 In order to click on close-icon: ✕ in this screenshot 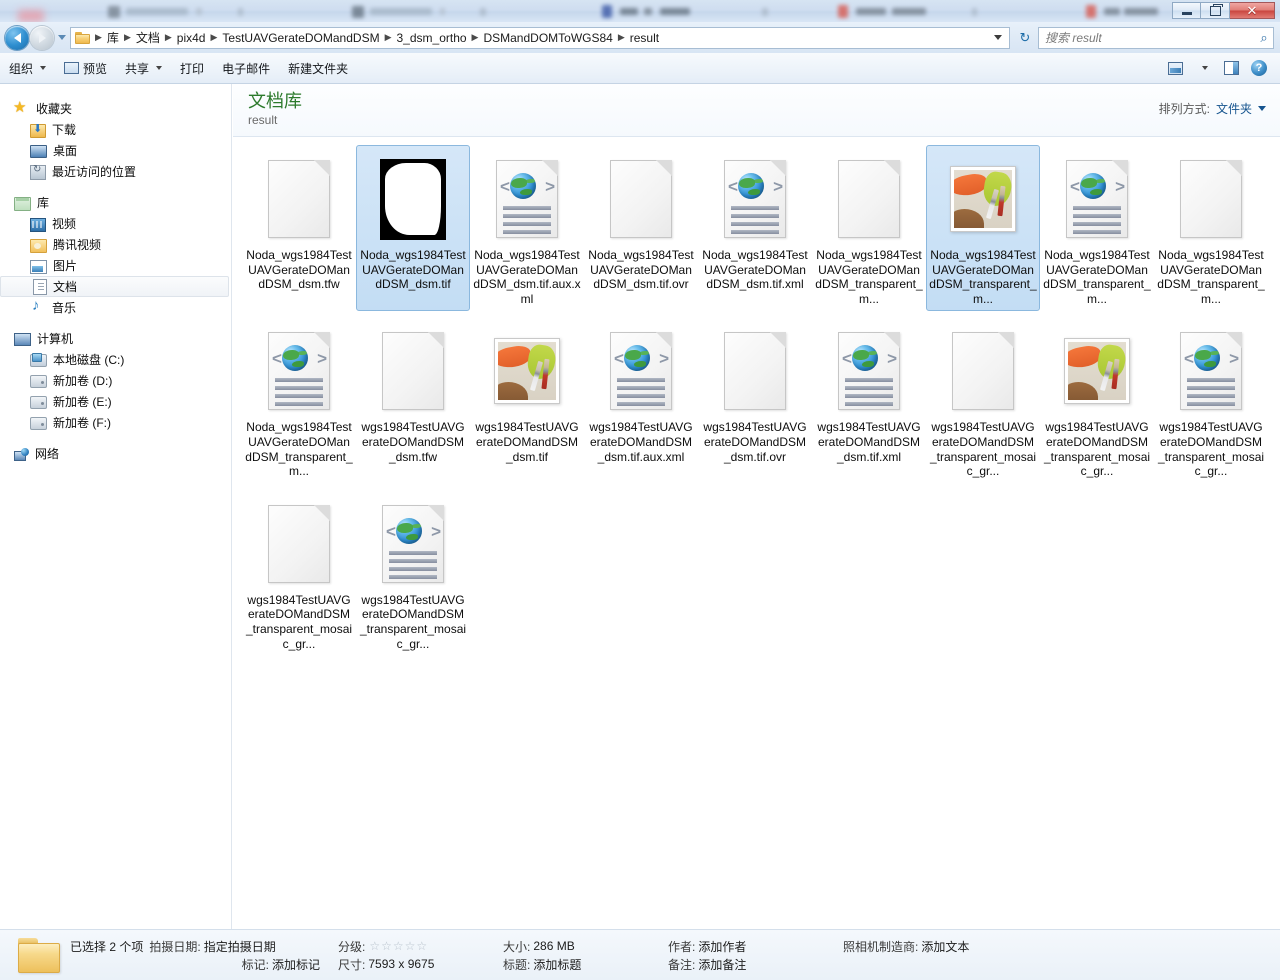, I will do `click(1252, 10)`.